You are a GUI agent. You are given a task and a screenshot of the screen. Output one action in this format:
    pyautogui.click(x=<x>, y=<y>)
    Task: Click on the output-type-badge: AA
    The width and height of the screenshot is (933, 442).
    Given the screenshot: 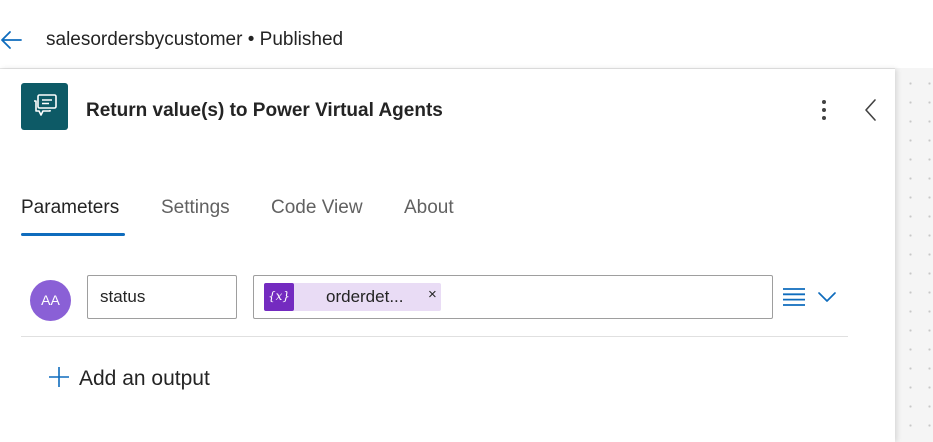 What is the action you would take?
    pyautogui.click(x=50, y=300)
    